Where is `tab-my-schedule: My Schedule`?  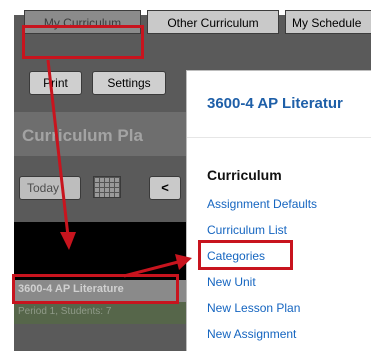
tab-my-schedule: My Schedule is located at coordinates (328, 22).